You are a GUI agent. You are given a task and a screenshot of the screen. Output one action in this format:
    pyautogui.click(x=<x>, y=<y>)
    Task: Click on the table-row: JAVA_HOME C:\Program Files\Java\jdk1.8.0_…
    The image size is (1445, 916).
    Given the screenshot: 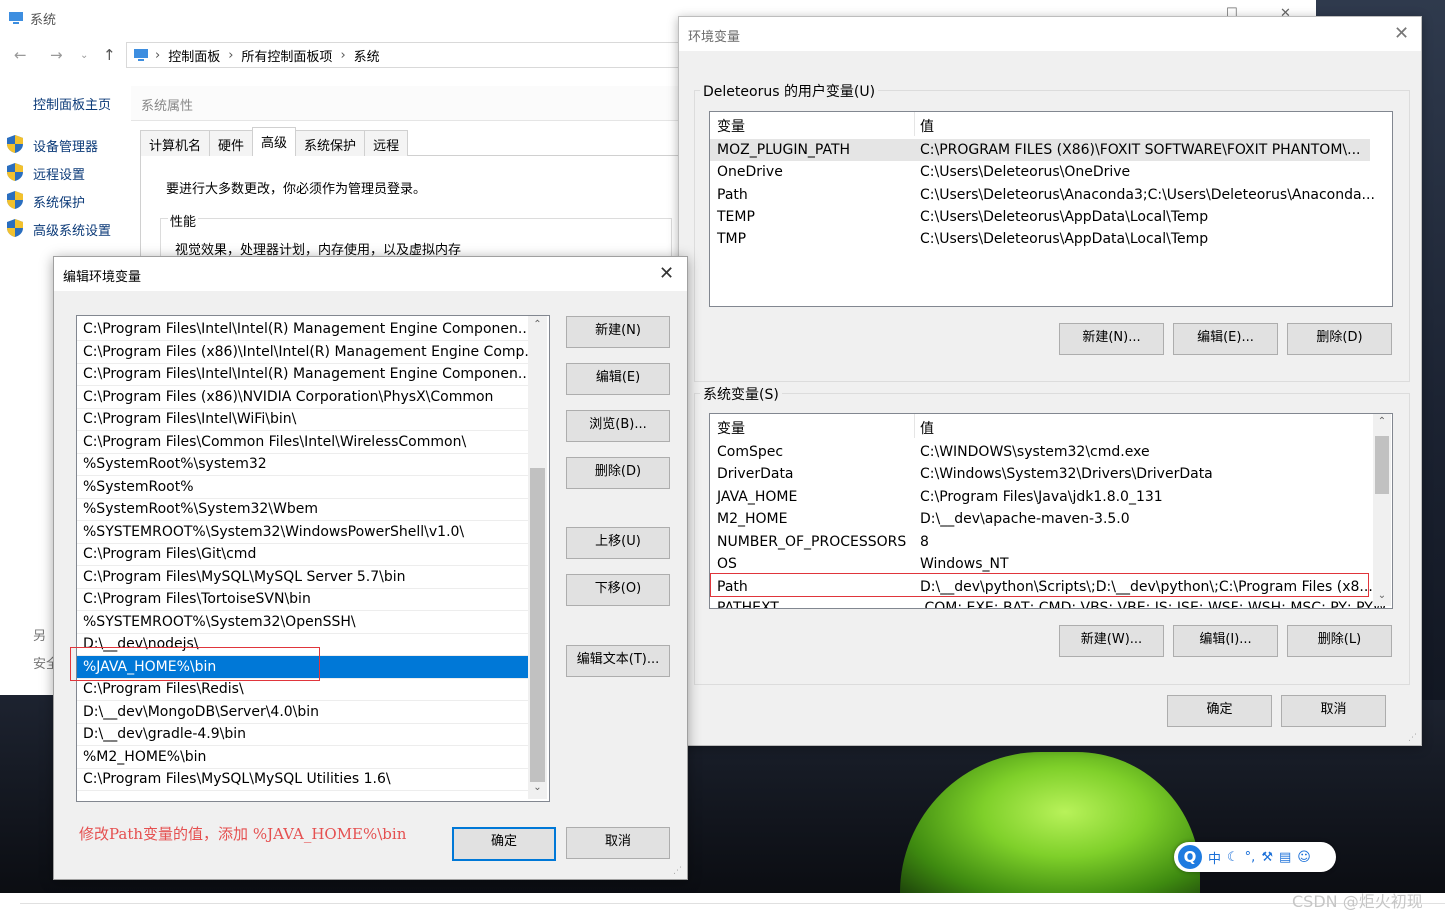 What is the action you would take?
    pyautogui.click(x=1051, y=497)
    